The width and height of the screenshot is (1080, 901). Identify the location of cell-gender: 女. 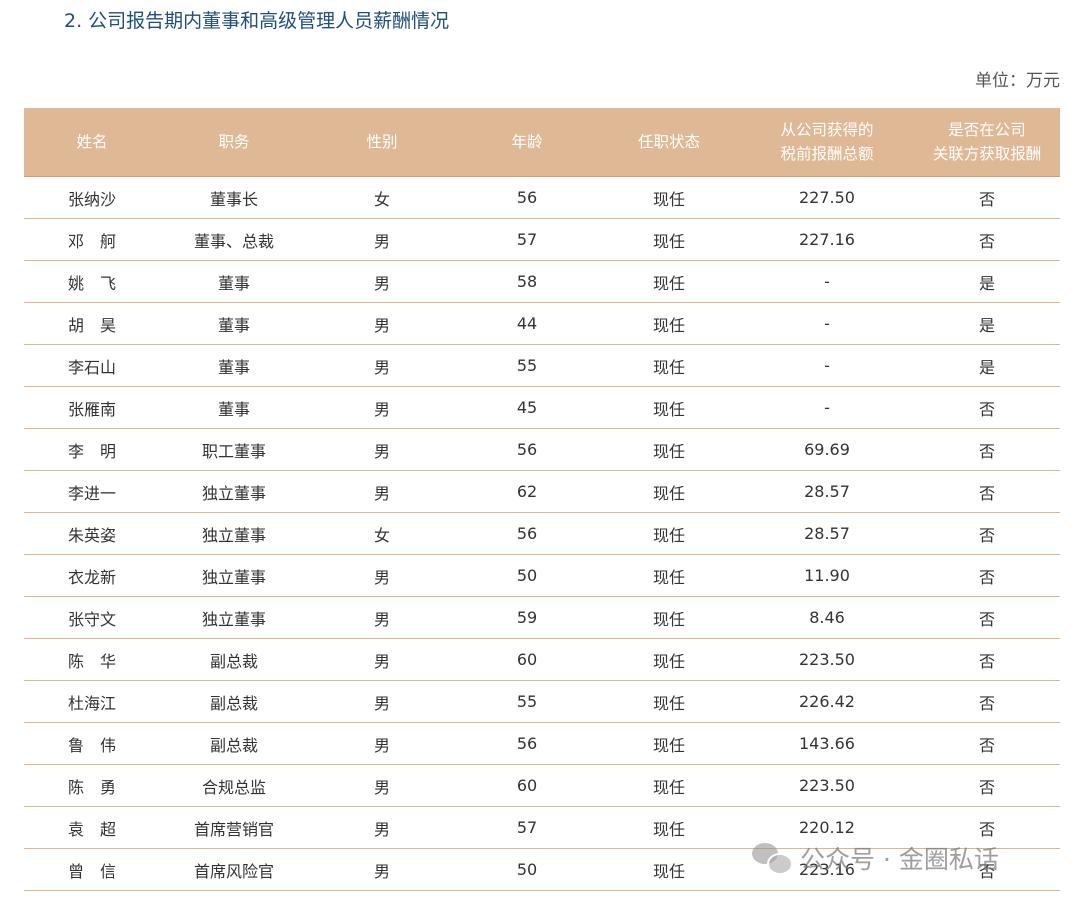
(382, 197).